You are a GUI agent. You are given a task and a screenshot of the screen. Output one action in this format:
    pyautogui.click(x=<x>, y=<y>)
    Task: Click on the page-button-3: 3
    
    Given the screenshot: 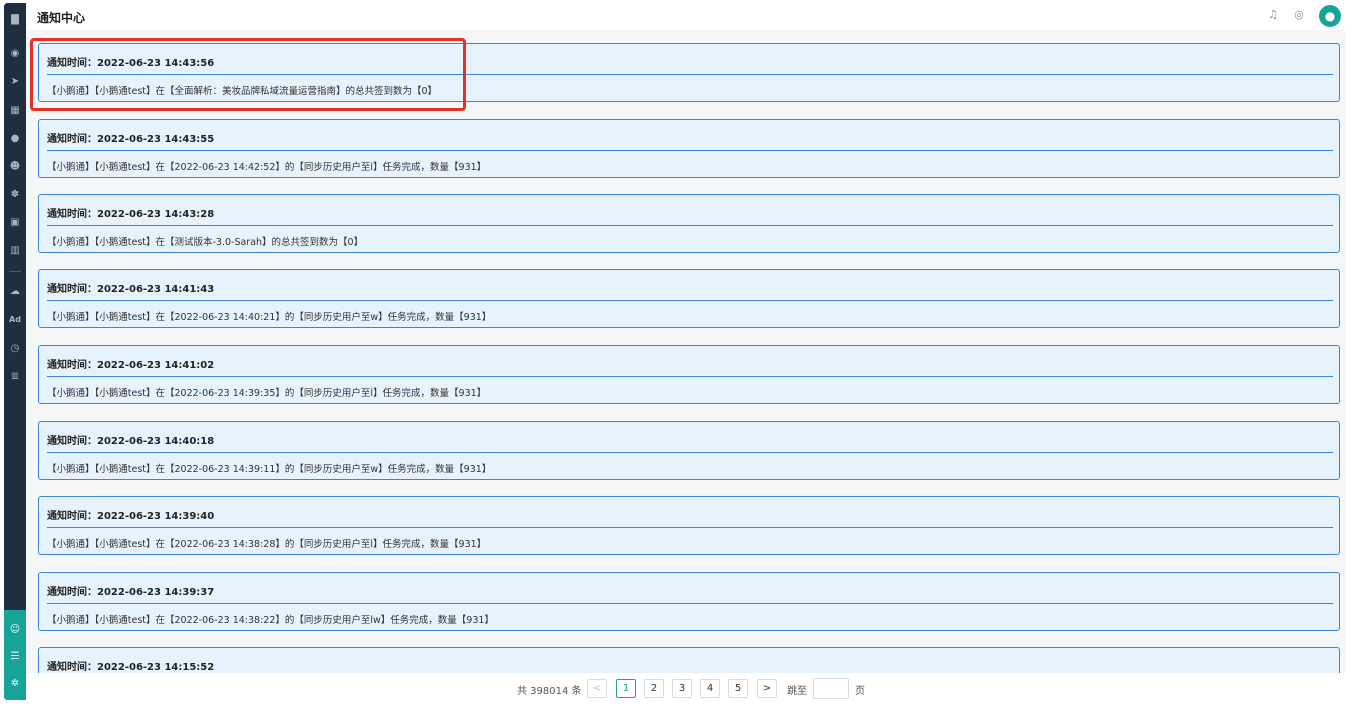 What is the action you would take?
    pyautogui.click(x=682, y=688)
    